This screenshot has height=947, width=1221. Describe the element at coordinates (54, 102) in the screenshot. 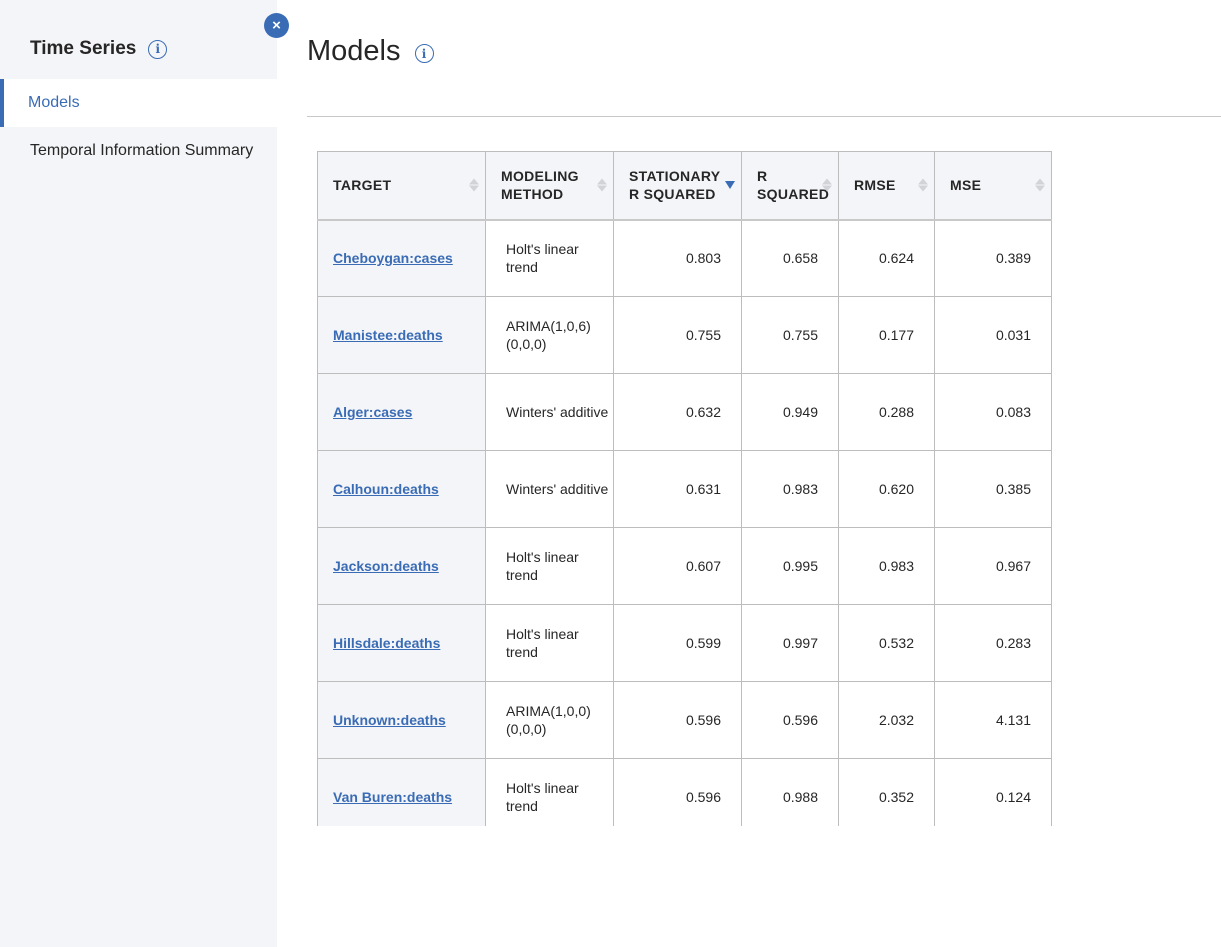

I see `sidebar-item-label: Models` at that location.